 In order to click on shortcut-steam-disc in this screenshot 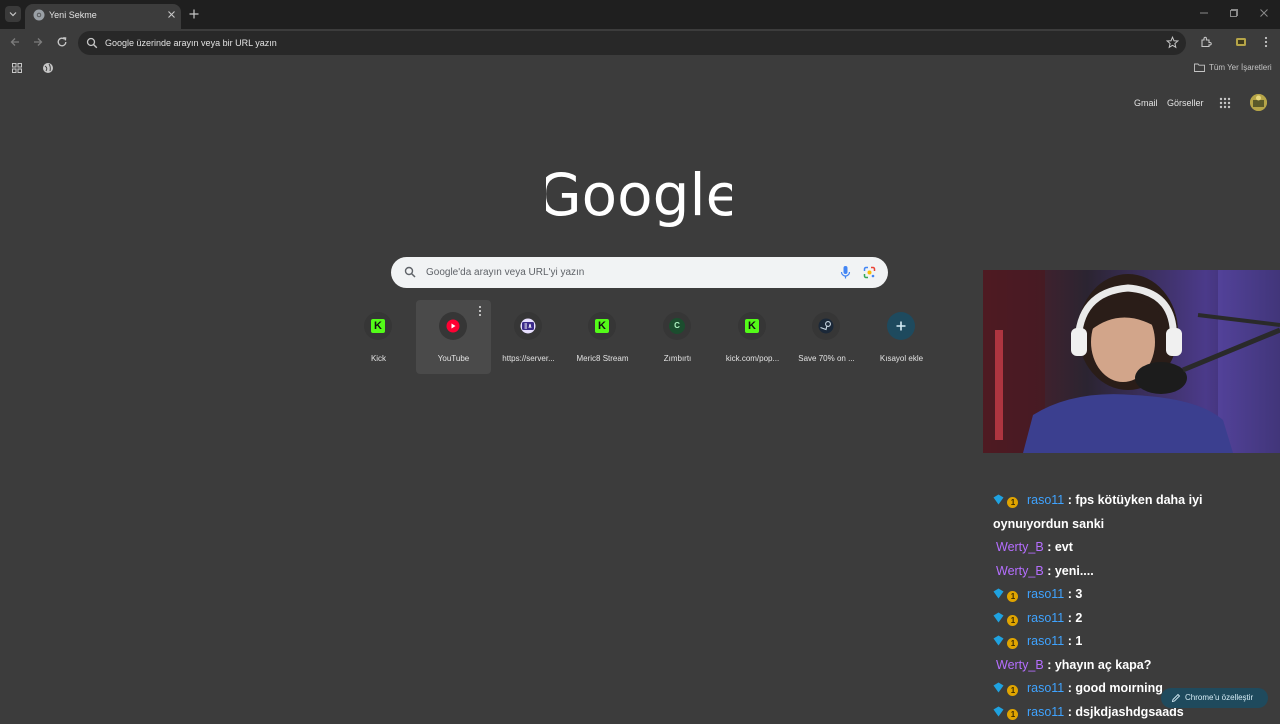, I will do `click(826, 326)`.